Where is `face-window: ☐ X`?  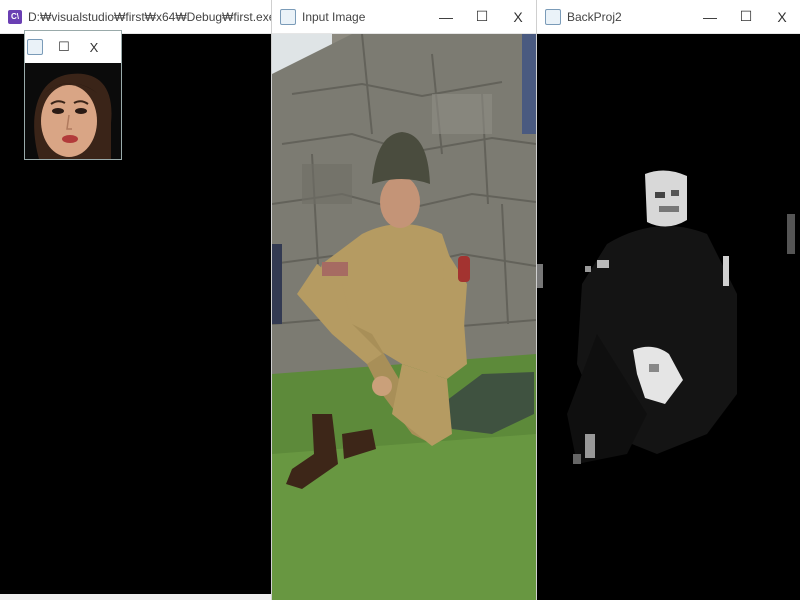
face-window: ☐ X is located at coordinates (73, 95).